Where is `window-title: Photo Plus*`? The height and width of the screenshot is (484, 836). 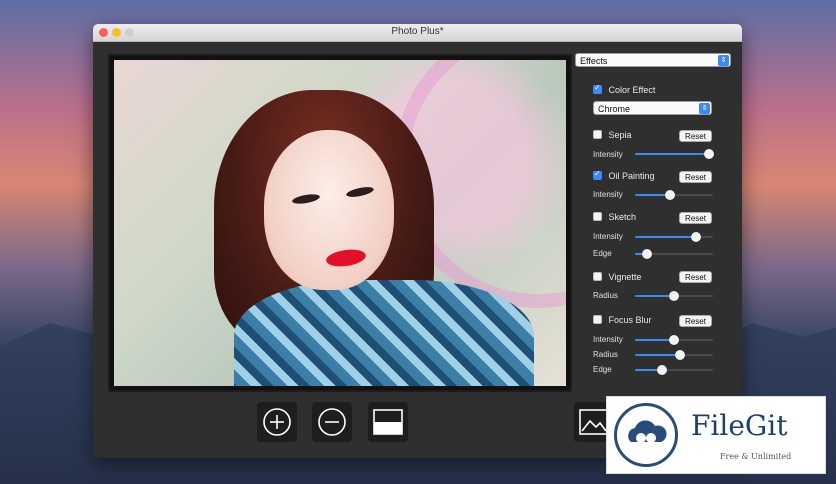 window-title: Photo Plus* is located at coordinates (417, 31).